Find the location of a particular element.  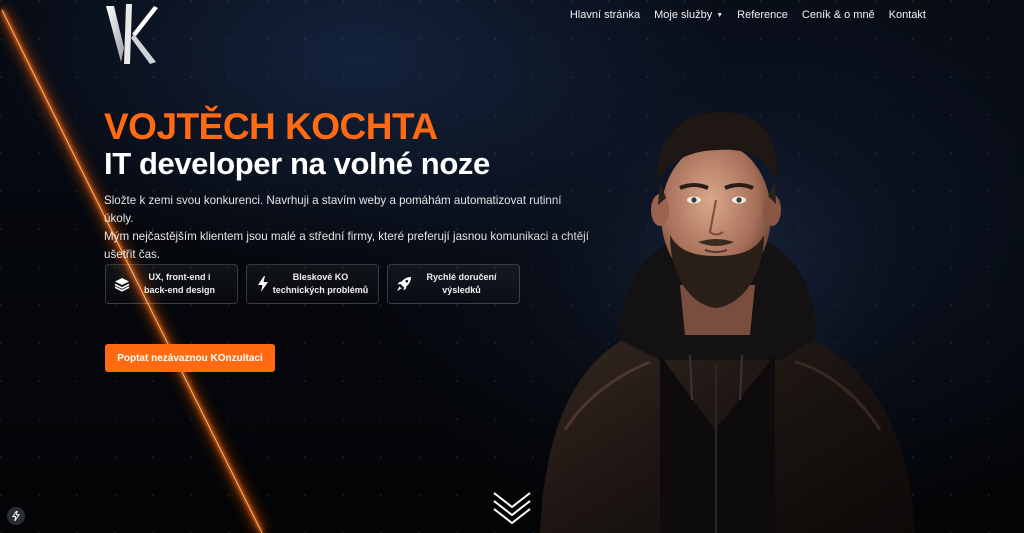

feature-card: Bleskové KO technických problémů is located at coordinates (312, 284).